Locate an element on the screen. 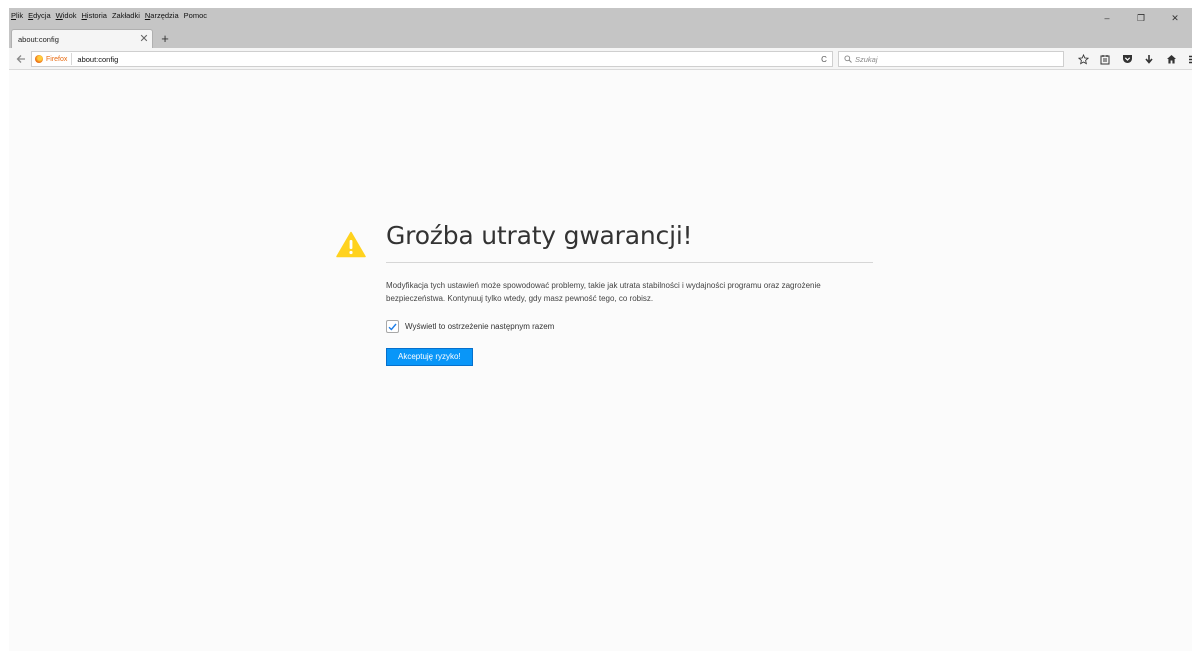 The width and height of the screenshot is (1192, 651). url-bar: Firefox about:config C is located at coordinates (432, 59).